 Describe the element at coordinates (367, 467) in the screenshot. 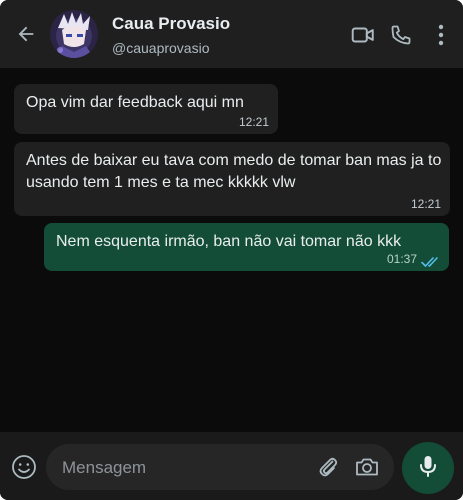

I see `camera-icon` at that location.